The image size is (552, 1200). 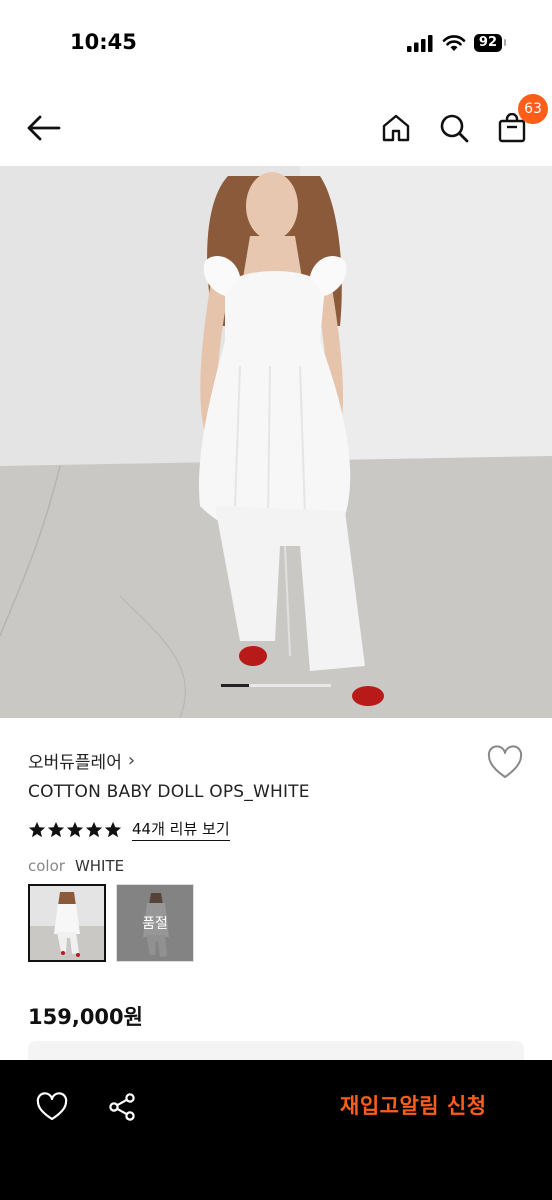 I want to click on sold-out-overlay: 품절, so click(x=155, y=923).